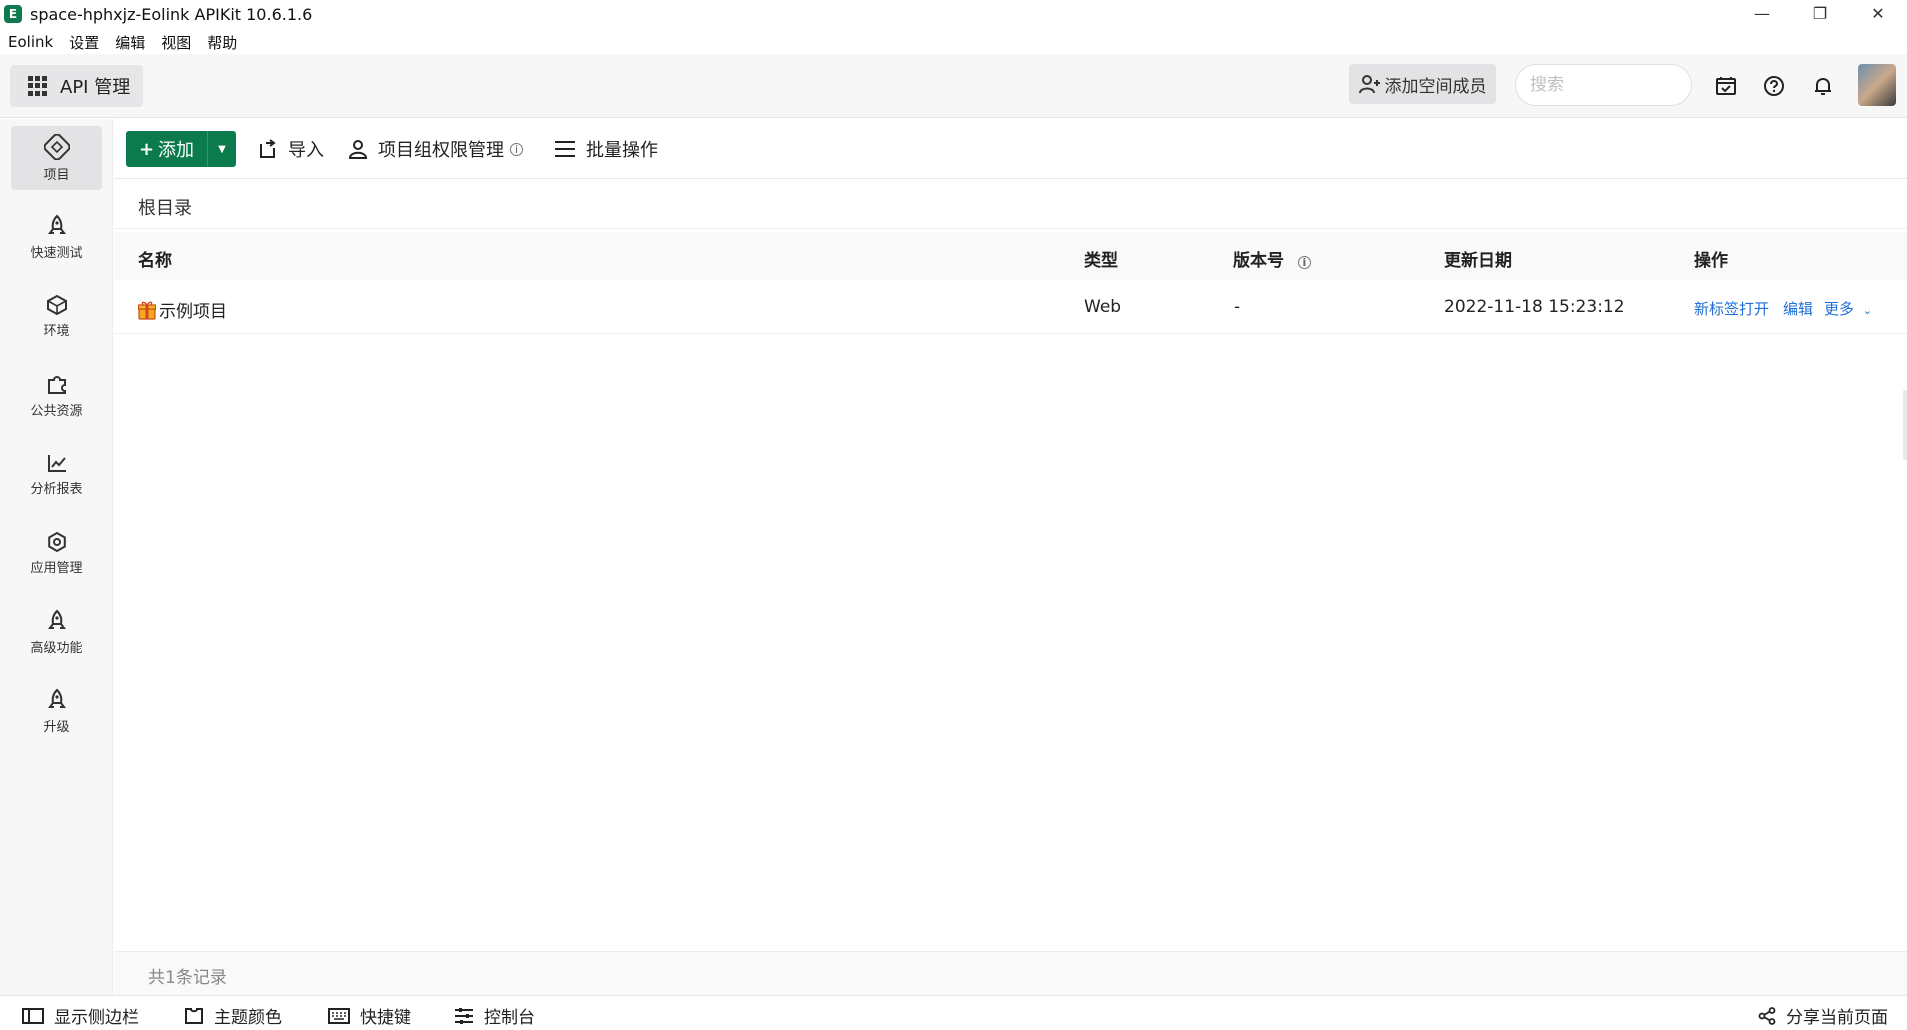  I want to click on column-header-name: 名称, so click(155, 258).